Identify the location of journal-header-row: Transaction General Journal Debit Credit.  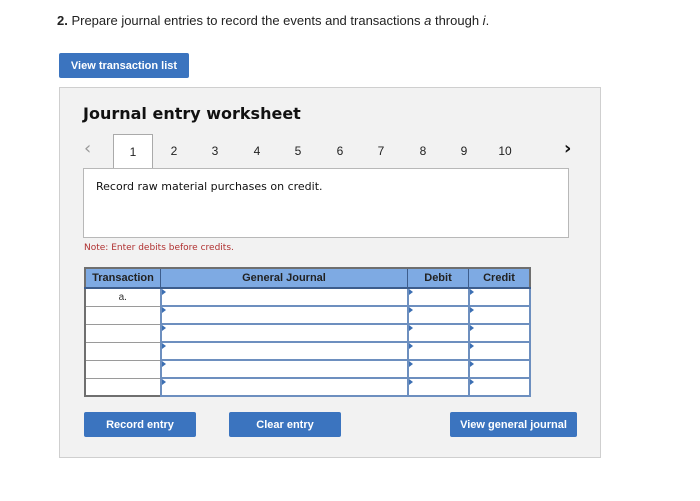
(307, 278).